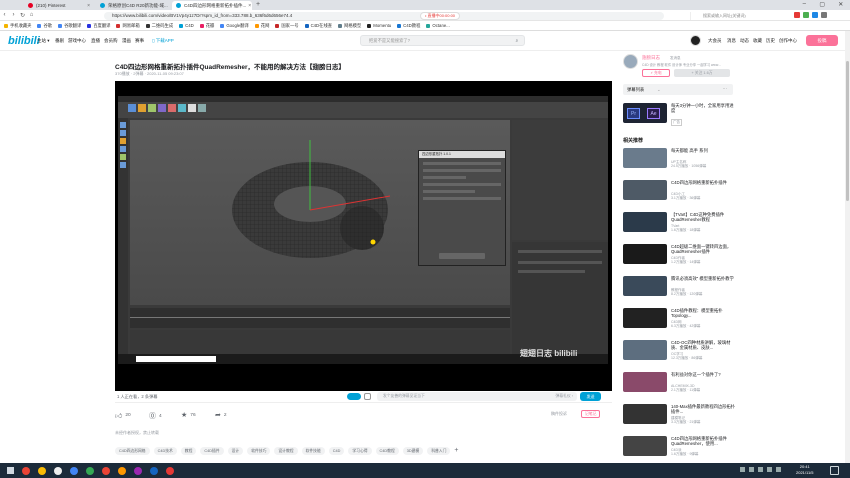 This screenshot has width=850, height=478. What do you see at coordinates (695, 40) in the screenshot?
I see `user-avatar` at bounding box center [695, 40].